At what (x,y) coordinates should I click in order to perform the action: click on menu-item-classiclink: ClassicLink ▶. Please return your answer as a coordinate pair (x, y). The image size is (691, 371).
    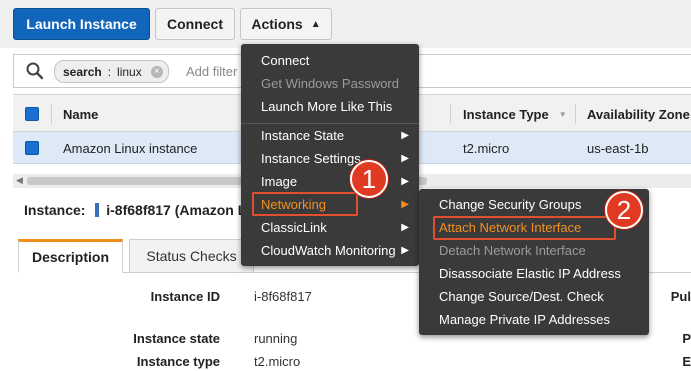
    Looking at the image, I should click on (330, 227).